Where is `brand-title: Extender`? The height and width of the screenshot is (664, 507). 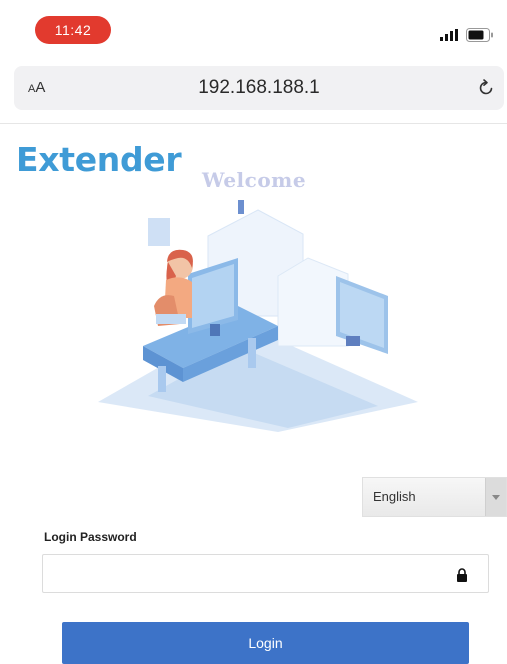
brand-title: Extender is located at coordinates (99, 159).